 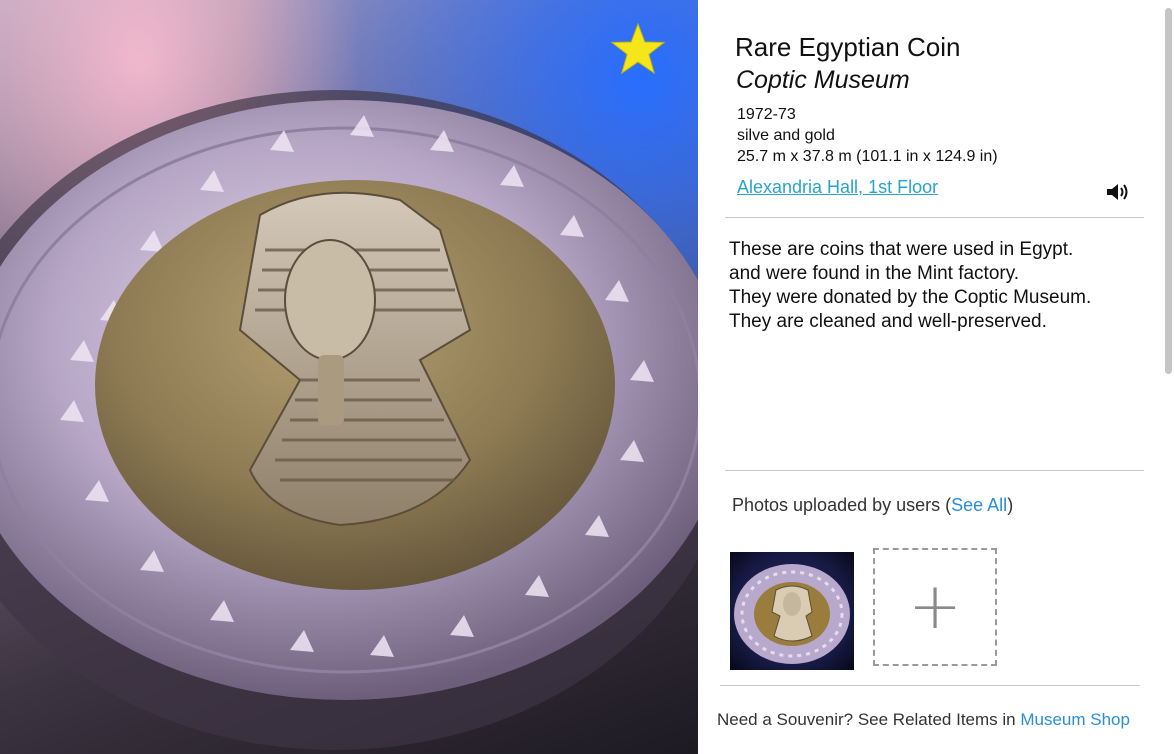 I want to click on plus-icon: +, so click(x=935, y=607).